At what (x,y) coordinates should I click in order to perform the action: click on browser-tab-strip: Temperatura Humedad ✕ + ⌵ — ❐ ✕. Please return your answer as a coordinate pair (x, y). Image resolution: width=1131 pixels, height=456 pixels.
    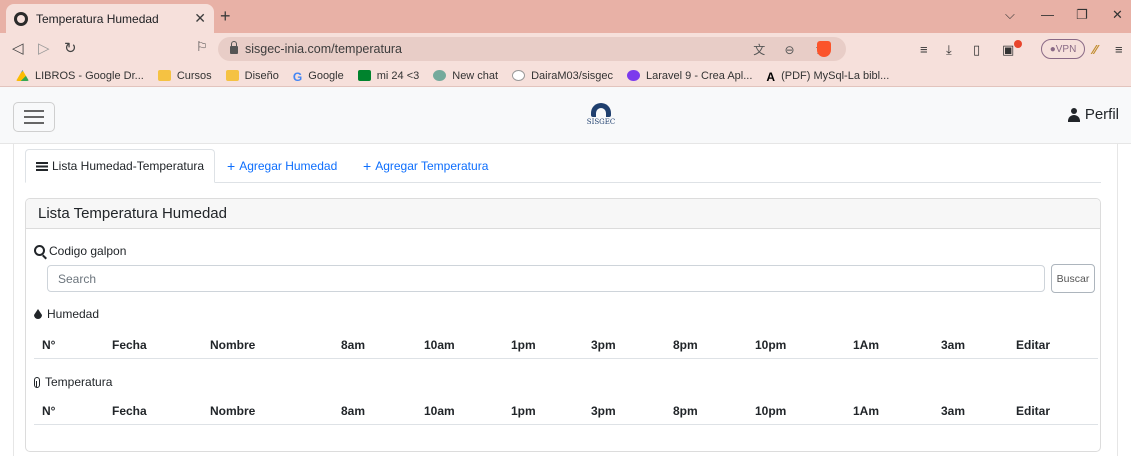
    Looking at the image, I should click on (565, 16).